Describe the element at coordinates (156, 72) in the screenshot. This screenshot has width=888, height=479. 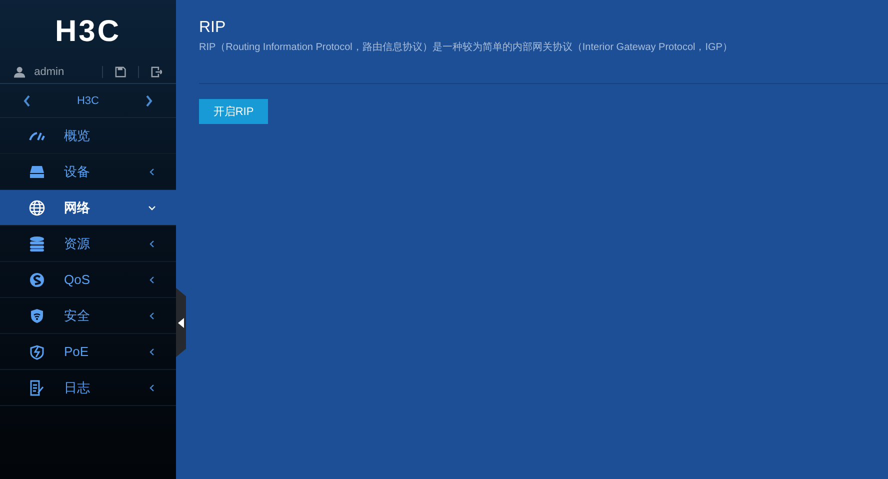
I see `logout-icon` at that location.